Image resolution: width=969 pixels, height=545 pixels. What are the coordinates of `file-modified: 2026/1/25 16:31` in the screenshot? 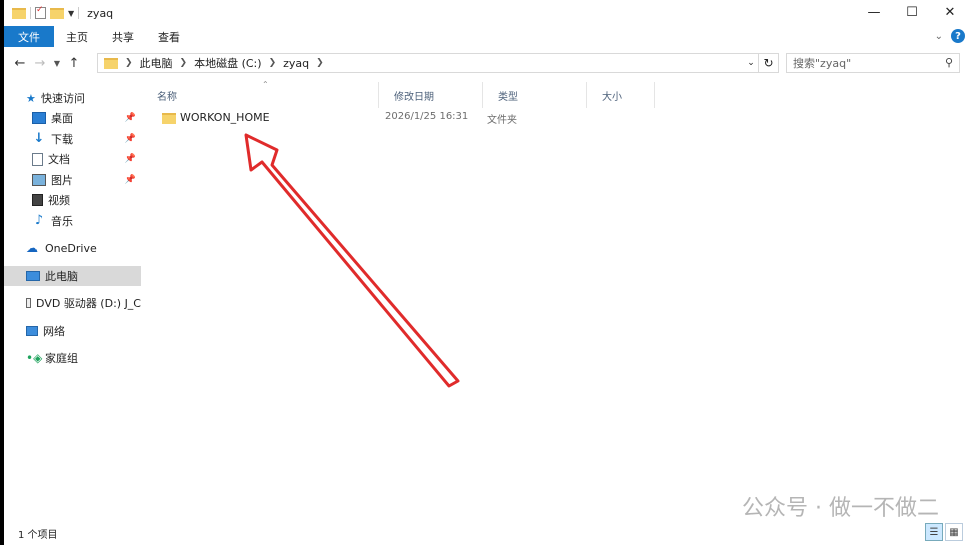 It's located at (427, 116).